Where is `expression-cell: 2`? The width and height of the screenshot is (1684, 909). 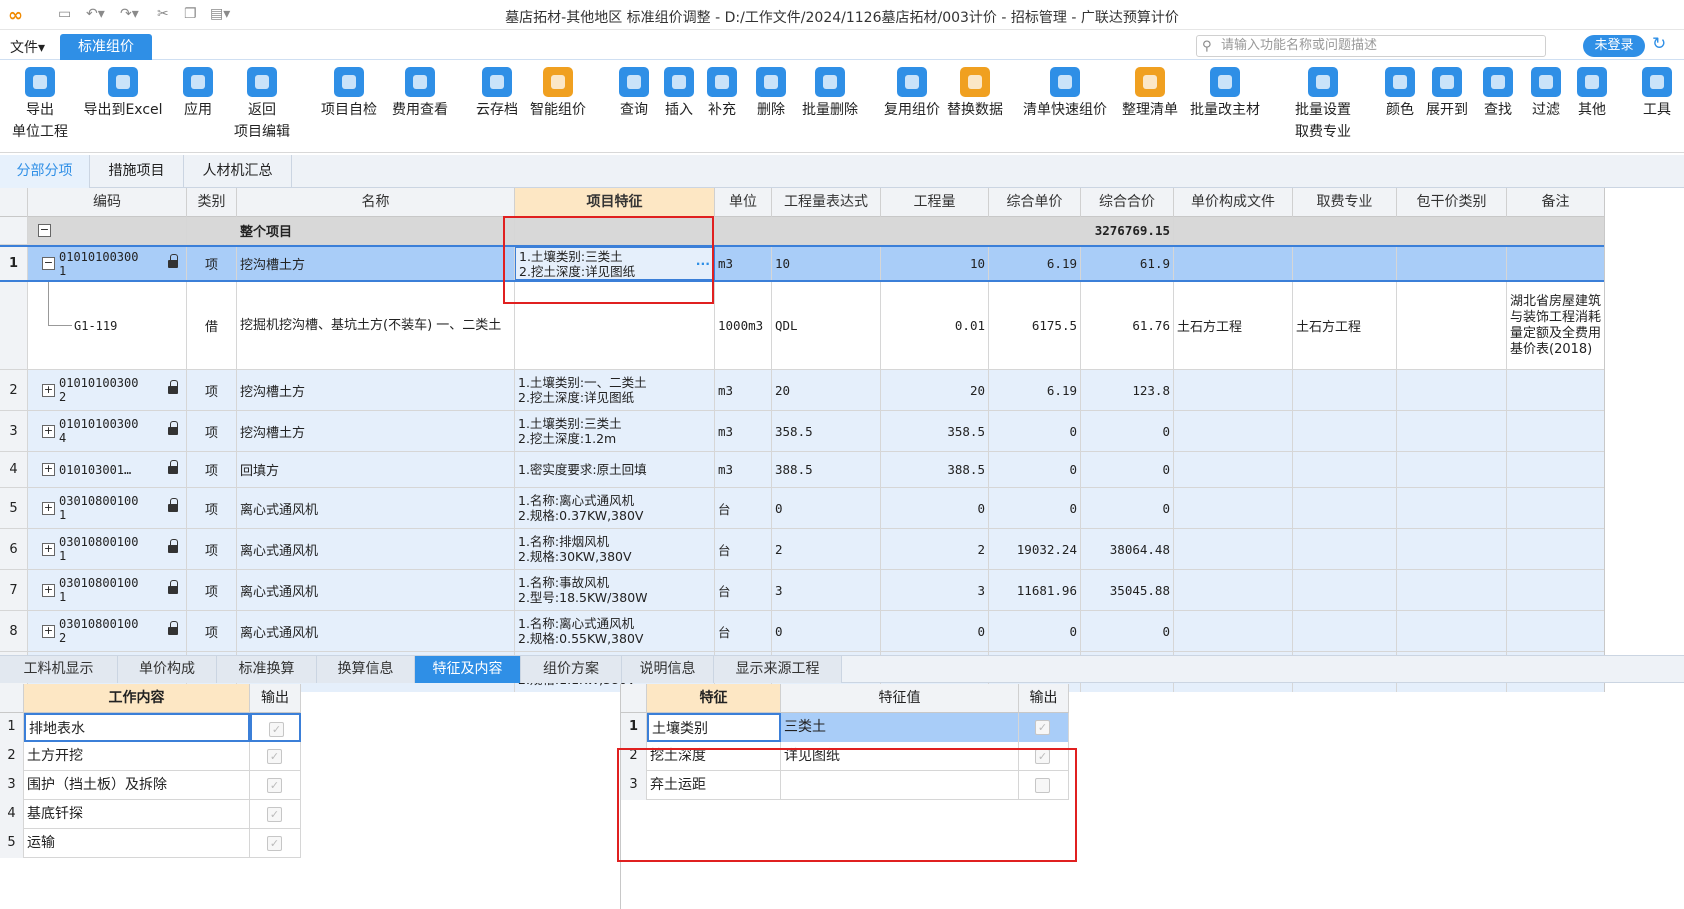 expression-cell: 2 is located at coordinates (826, 549).